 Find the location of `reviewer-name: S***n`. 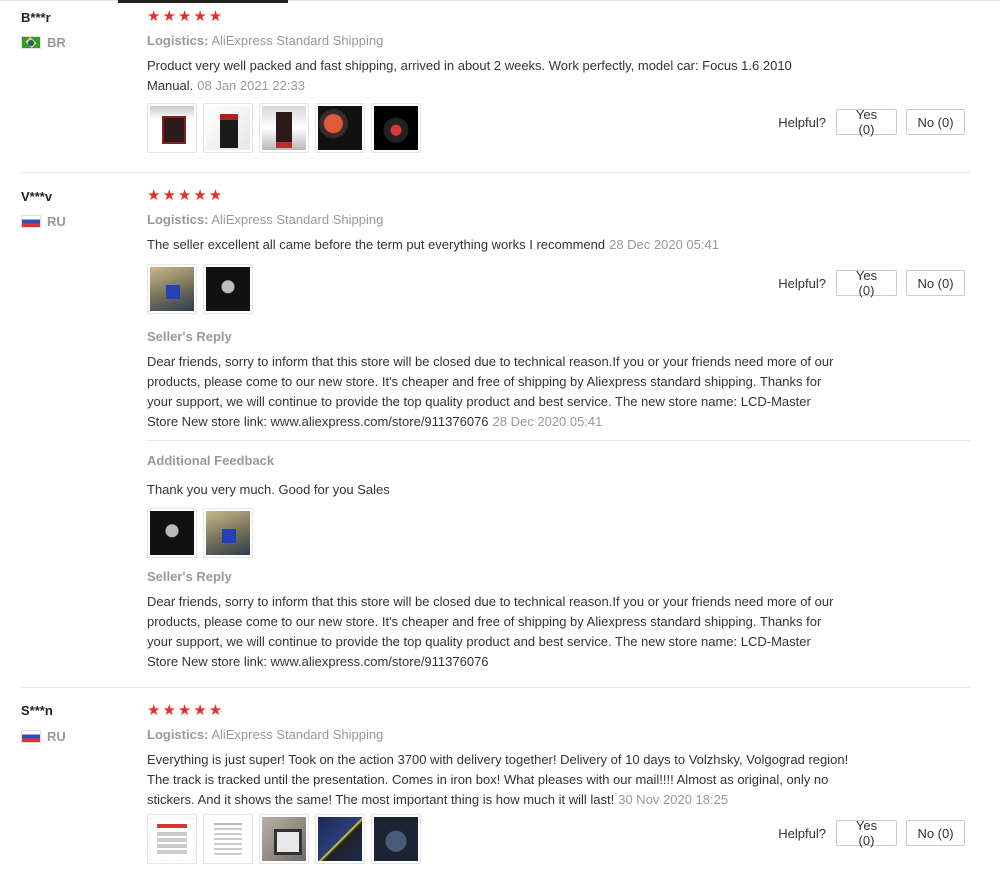

reviewer-name: S***n is located at coordinates (37, 710).